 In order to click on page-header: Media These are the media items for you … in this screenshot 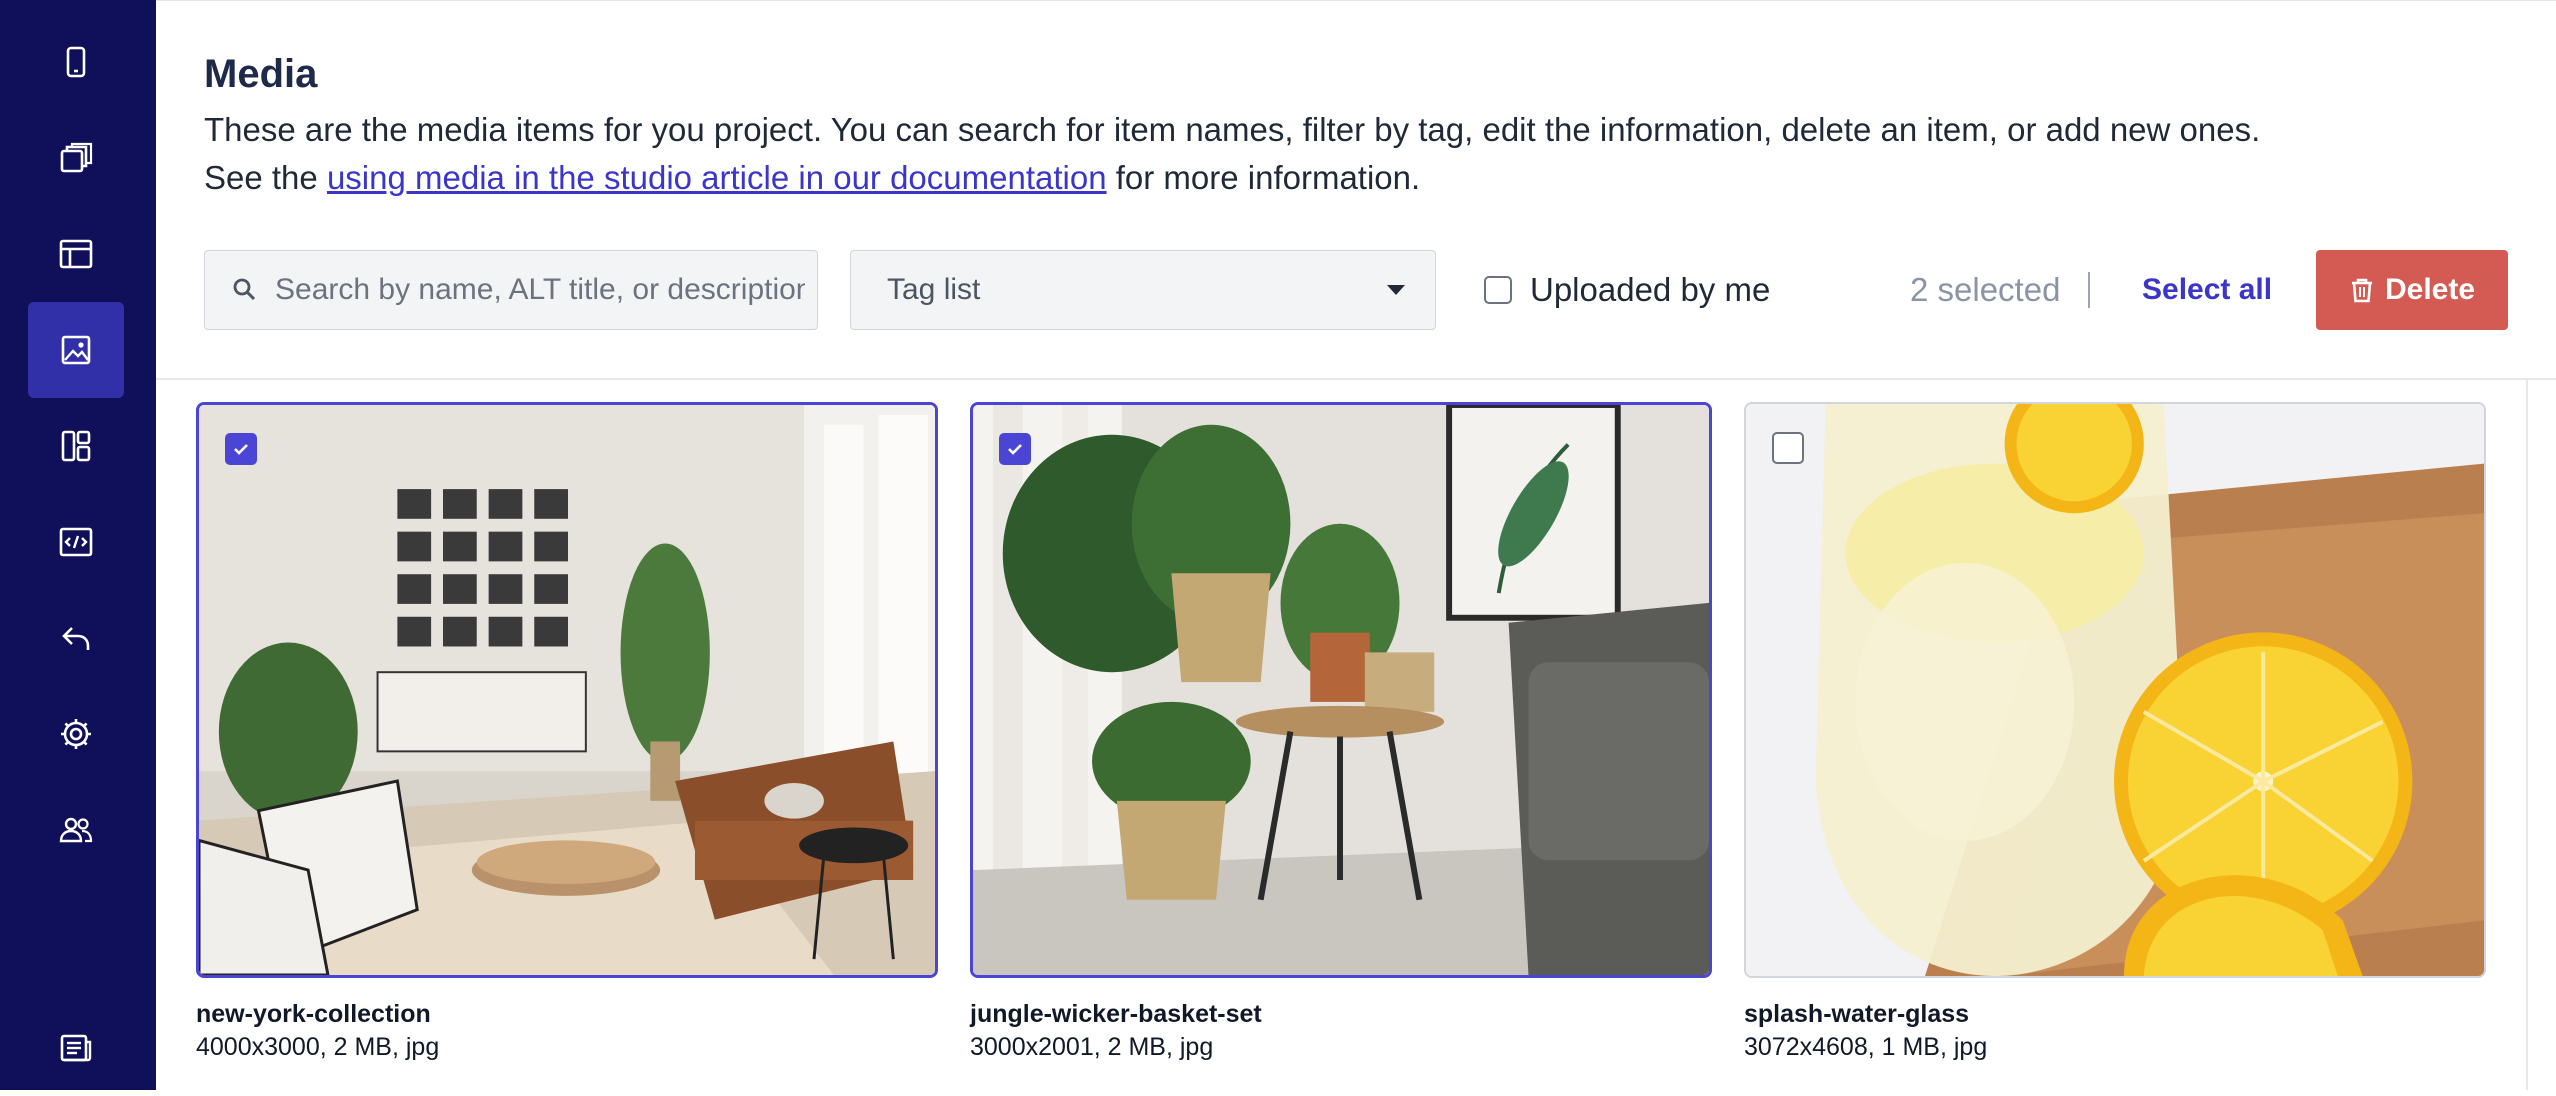, I will do `click(1360, 126)`.